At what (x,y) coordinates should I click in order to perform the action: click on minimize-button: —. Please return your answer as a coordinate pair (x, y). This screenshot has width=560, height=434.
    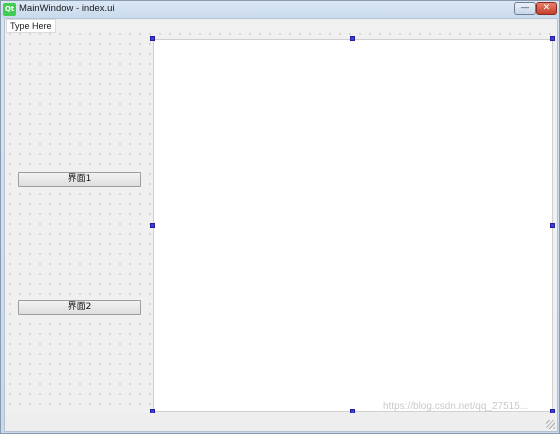
    Looking at the image, I should click on (525, 8).